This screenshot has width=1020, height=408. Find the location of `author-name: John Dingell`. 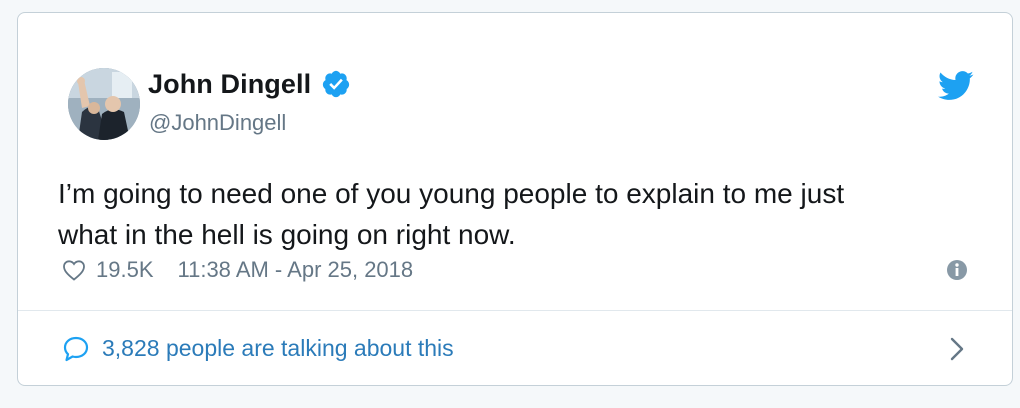

author-name: John Dingell is located at coordinates (229, 84).